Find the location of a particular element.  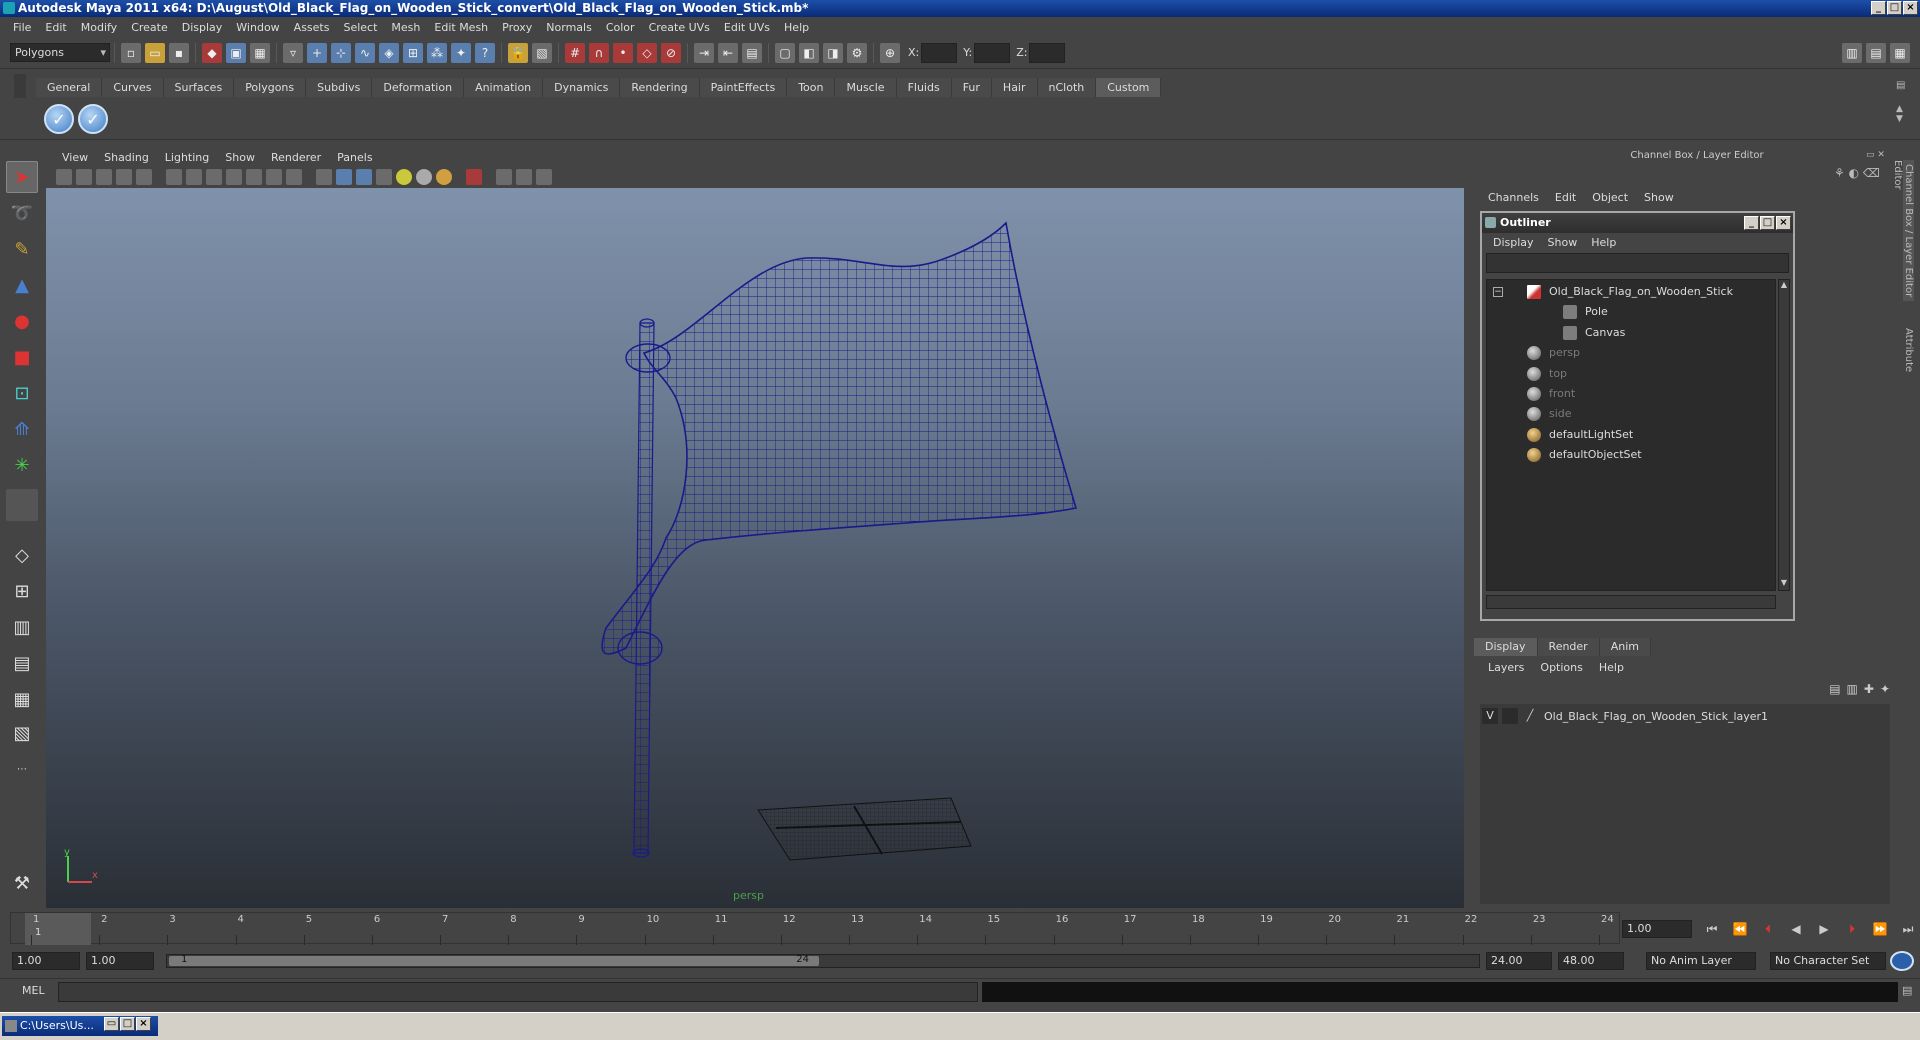

custom-shelf-button-1: ✓ is located at coordinates (59, 119).